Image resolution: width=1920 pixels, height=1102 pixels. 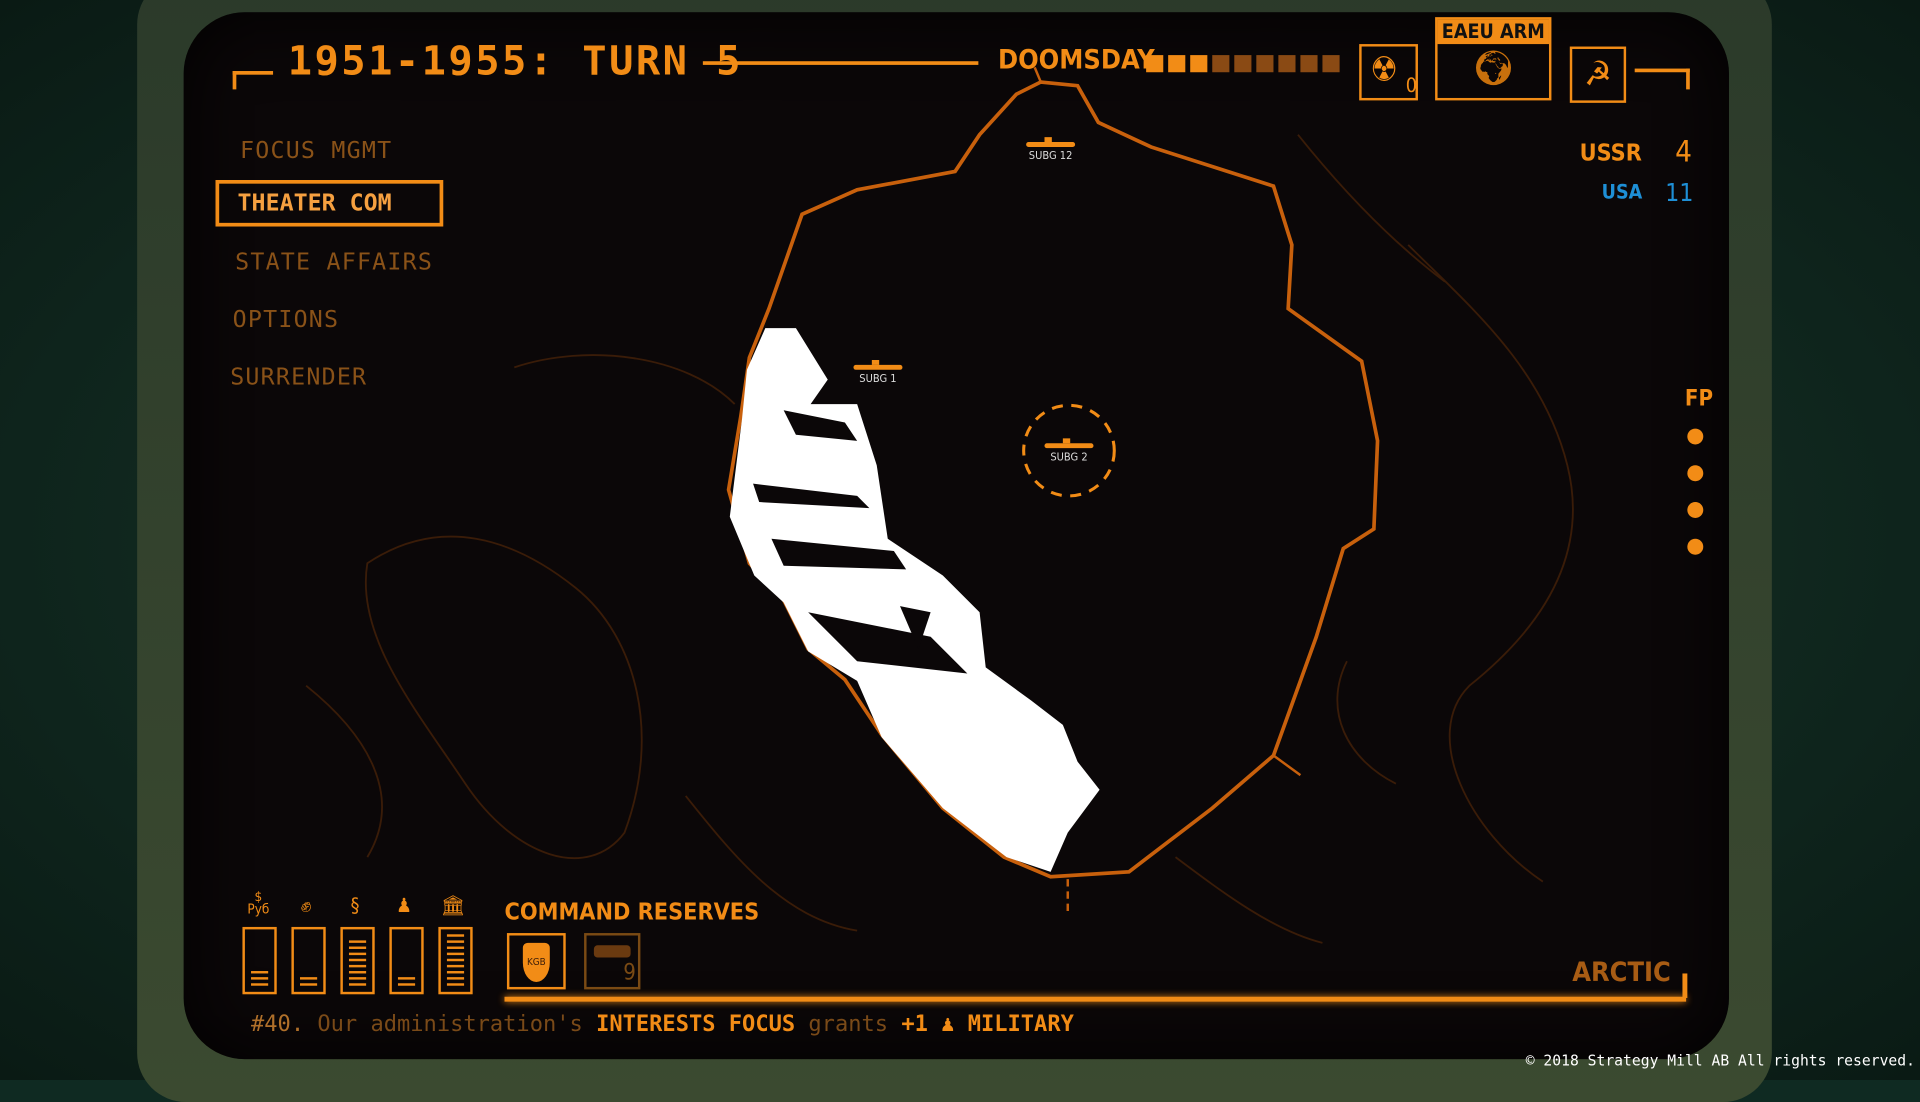 What do you see at coordinates (1683, 151) in the screenshot?
I see `ussr-score: 4` at bounding box center [1683, 151].